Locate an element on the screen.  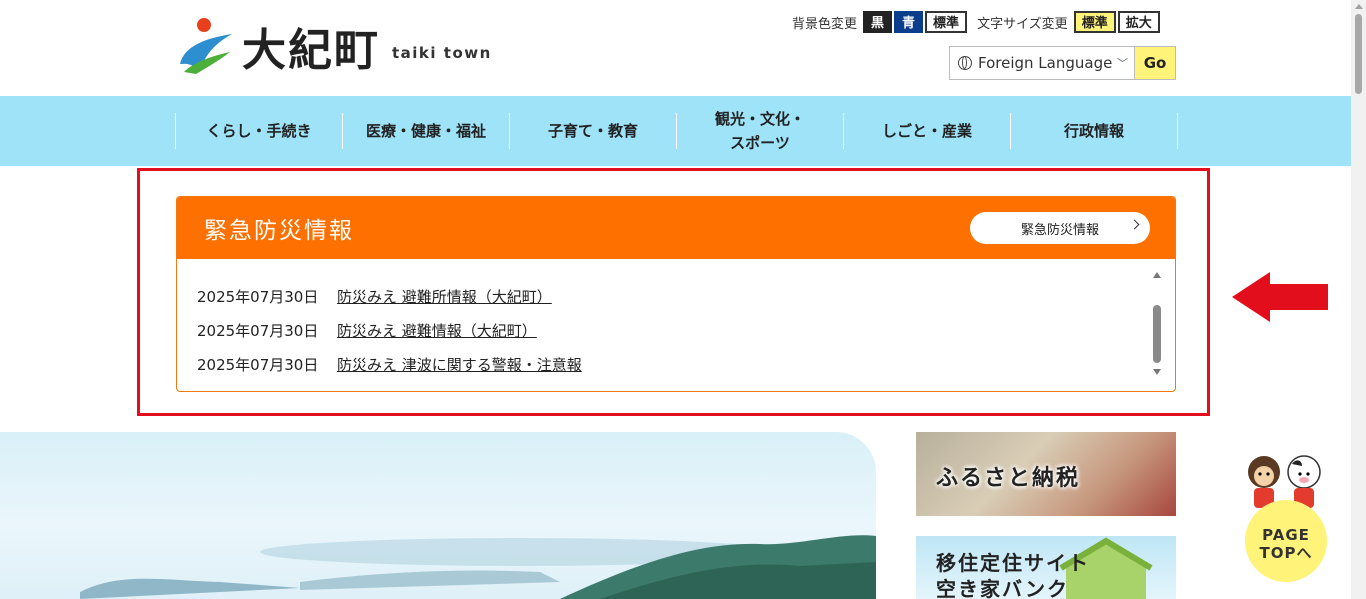
town-logo-icon is located at coordinates (206, 46).